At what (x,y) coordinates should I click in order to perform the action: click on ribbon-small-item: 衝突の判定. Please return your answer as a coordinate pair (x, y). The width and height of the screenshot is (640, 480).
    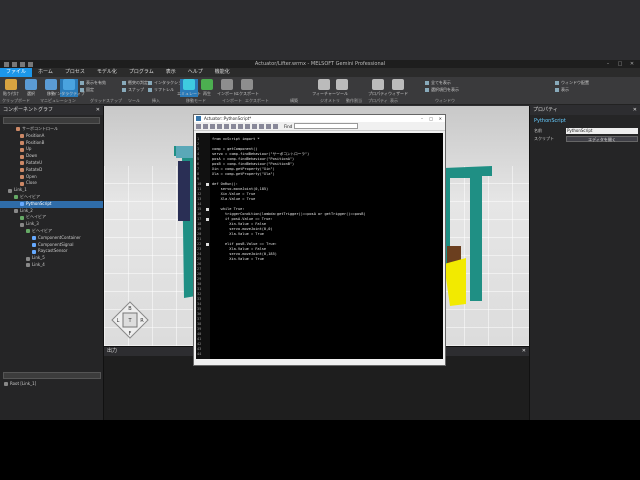
    Looking at the image, I should click on (135, 83).